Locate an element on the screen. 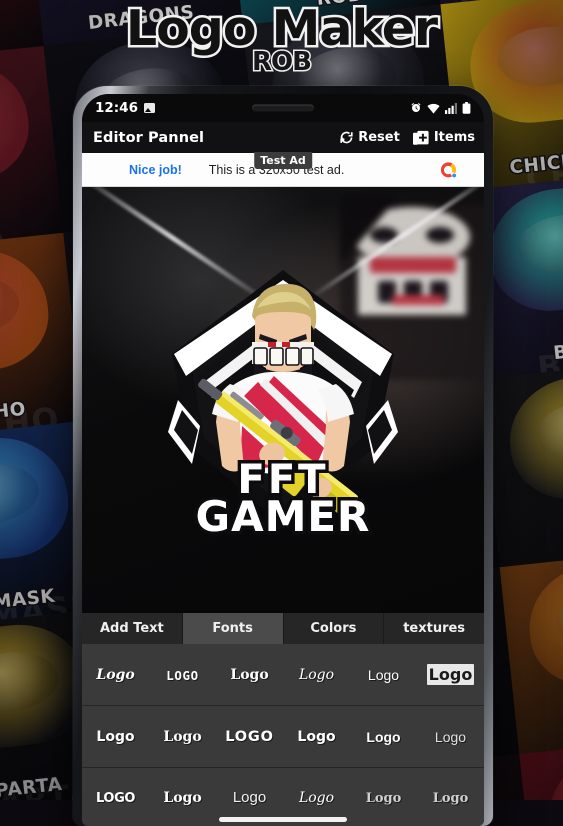 The height and width of the screenshot is (826, 563). tab-colors: Colors is located at coordinates (334, 628).